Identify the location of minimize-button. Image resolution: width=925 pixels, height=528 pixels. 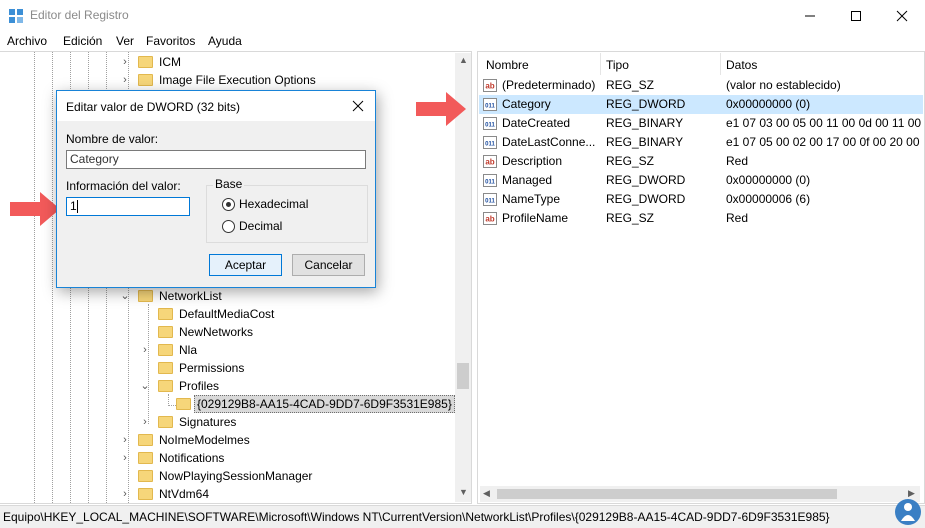
(810, 15).